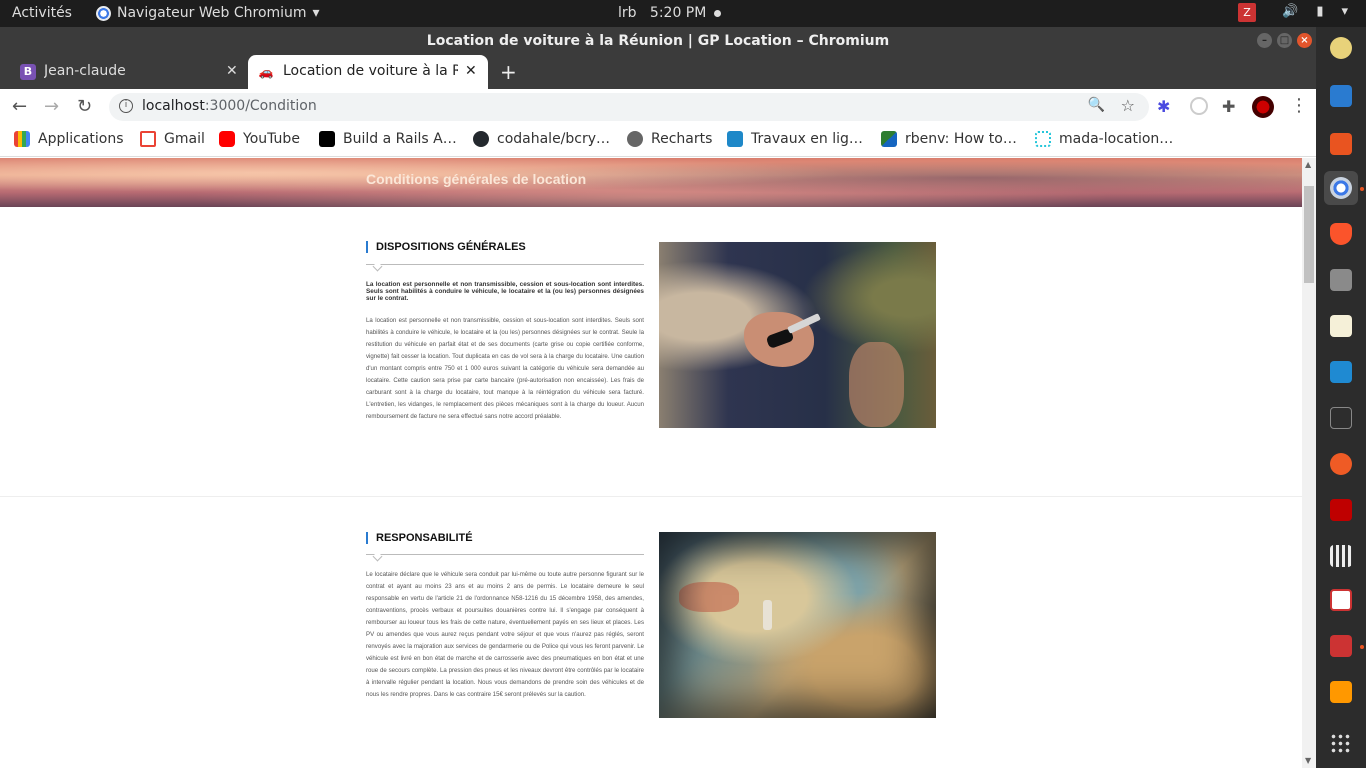 This screenshot has height=768, width=1366. Describe the element at coordinates (1166, 106) in the screenshot. I see `extension-puzzle-icon: ✱` at that location.